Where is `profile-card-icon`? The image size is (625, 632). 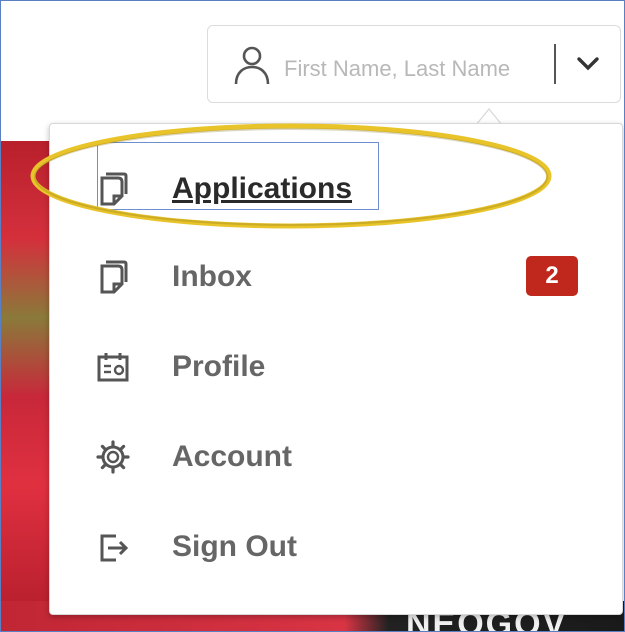 profile-card-icon is located at coordinates (113, 367).